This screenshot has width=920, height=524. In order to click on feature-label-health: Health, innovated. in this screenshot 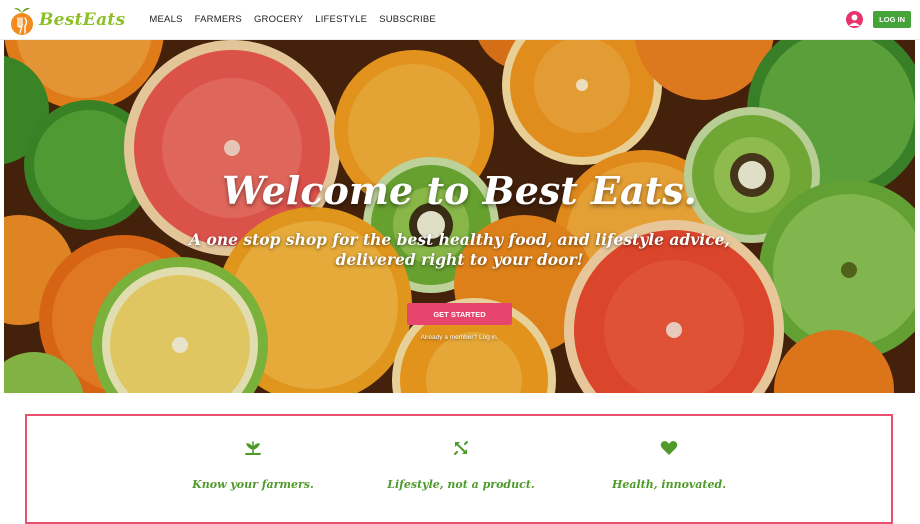, I will do `click(669, 484)`.